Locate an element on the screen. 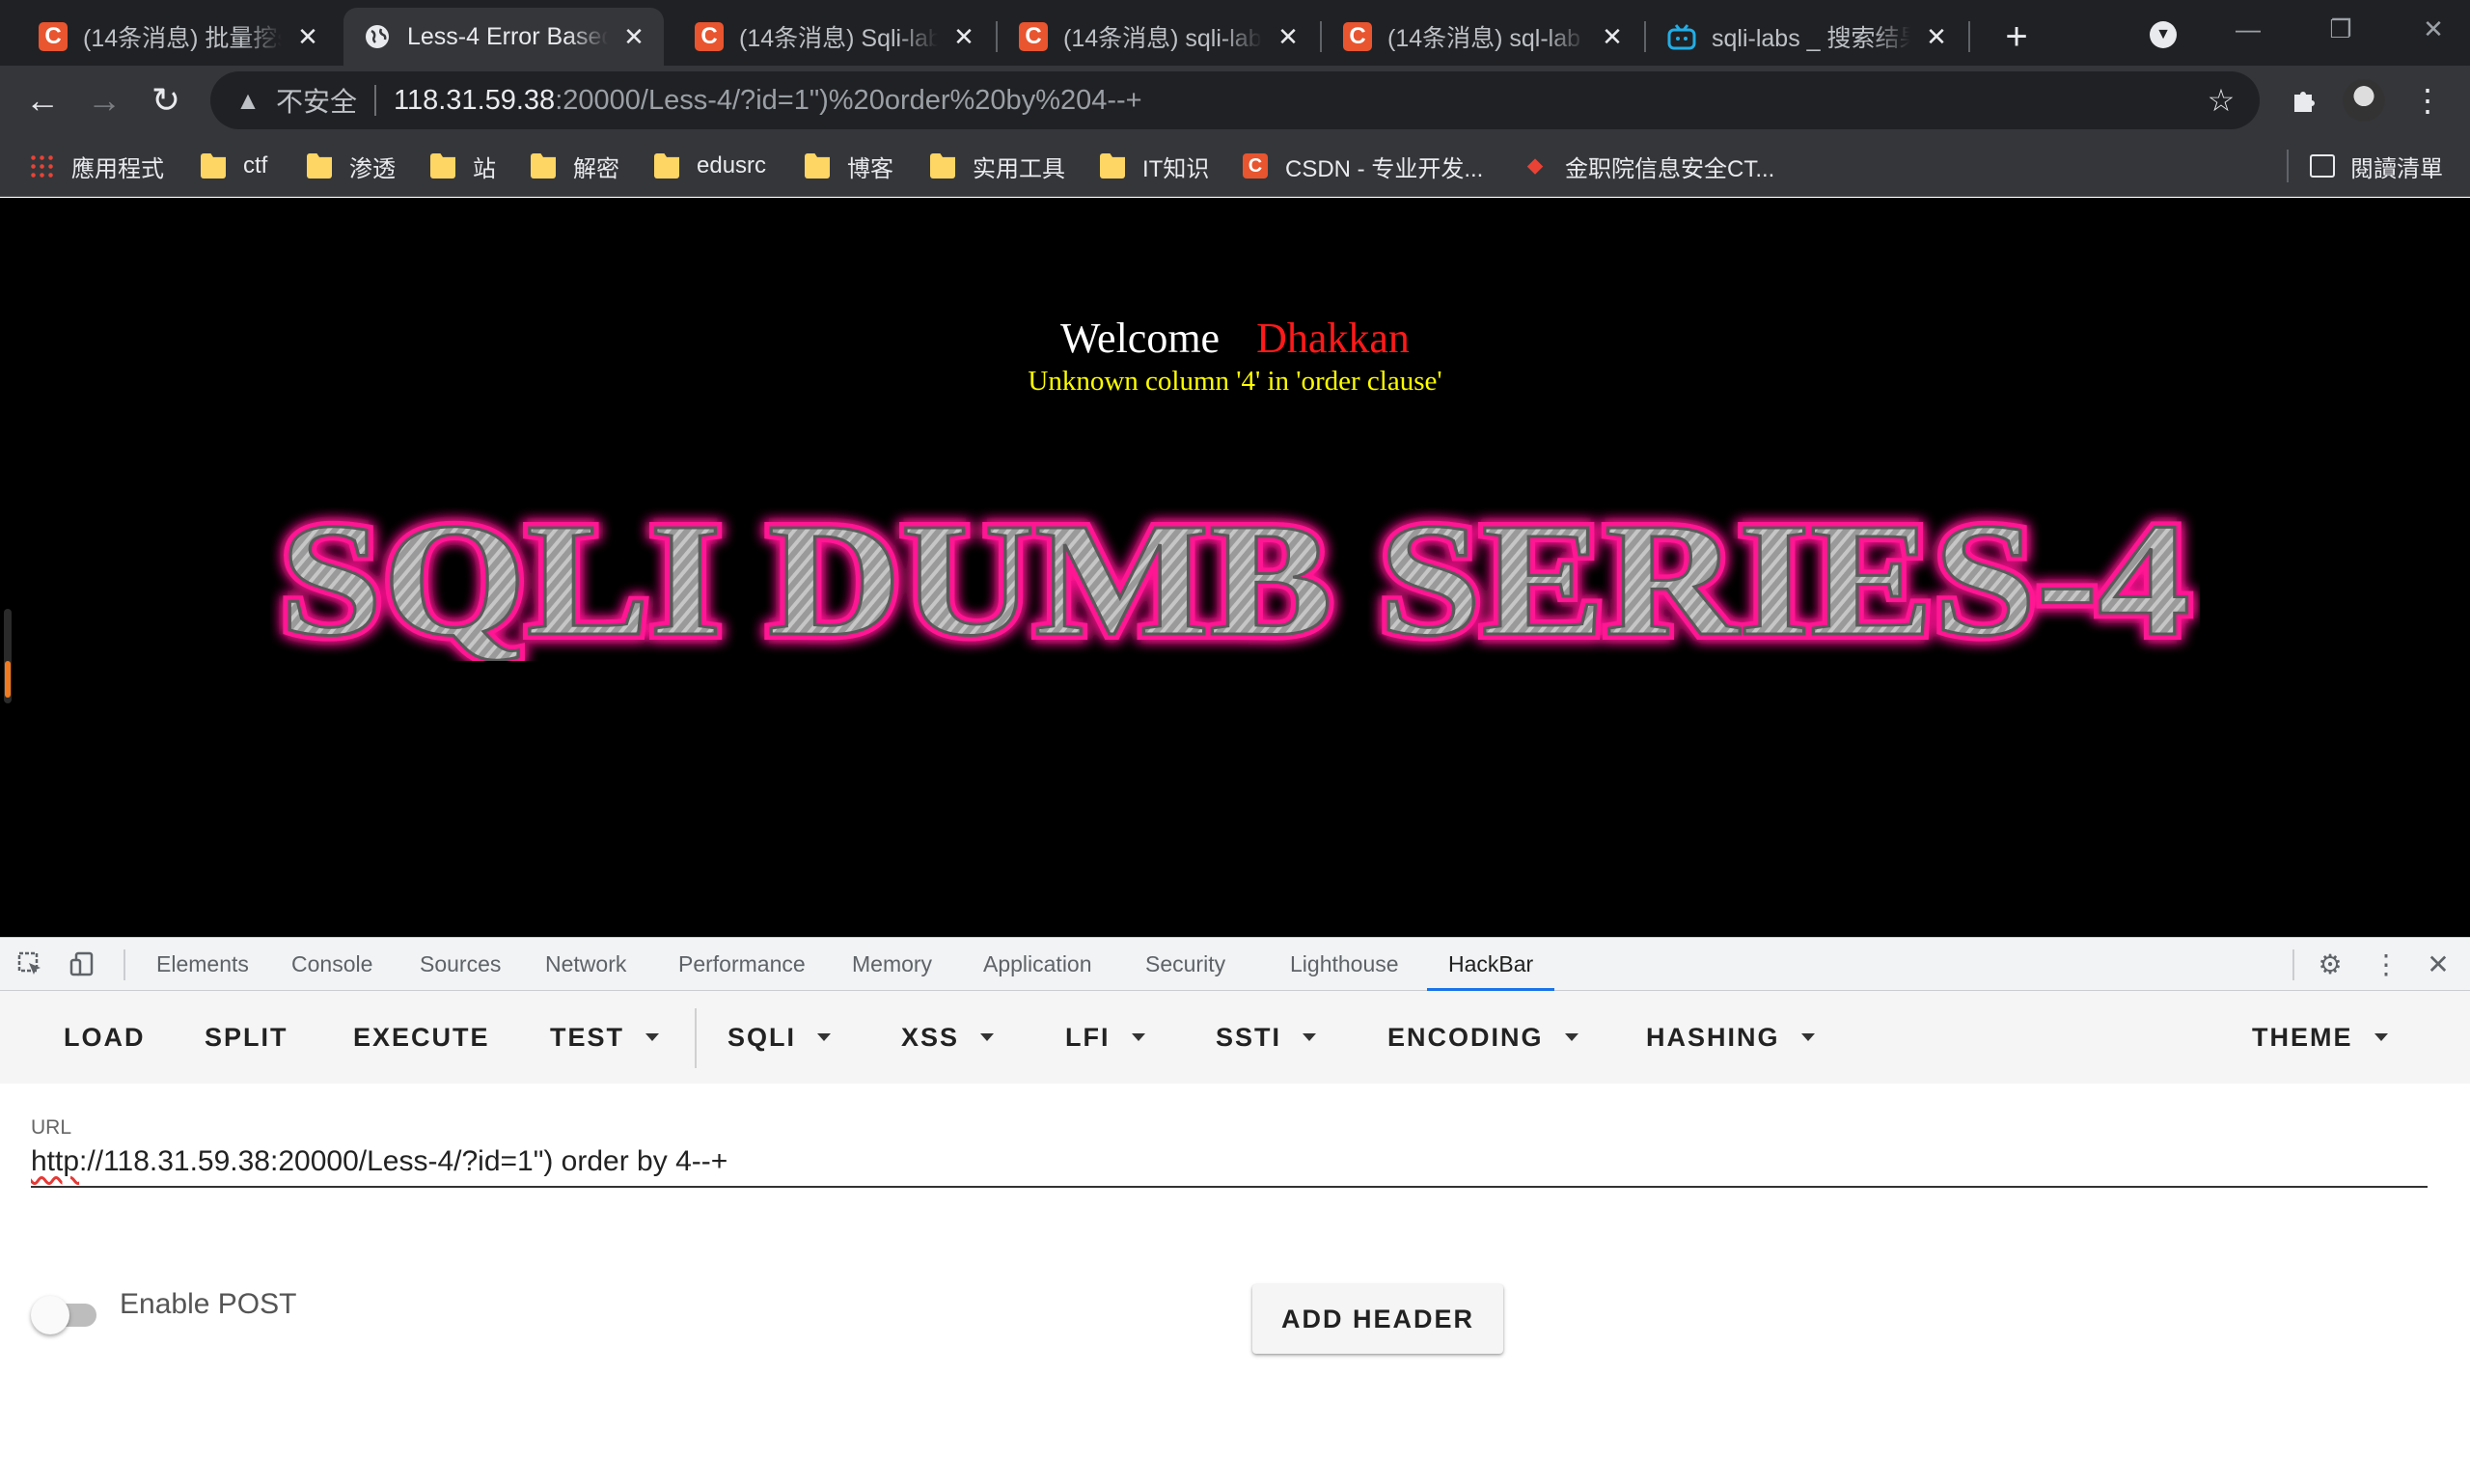 This screenshot has width=2470, height=1484. security-label: 不安全 is located at coordinates (316, 100).